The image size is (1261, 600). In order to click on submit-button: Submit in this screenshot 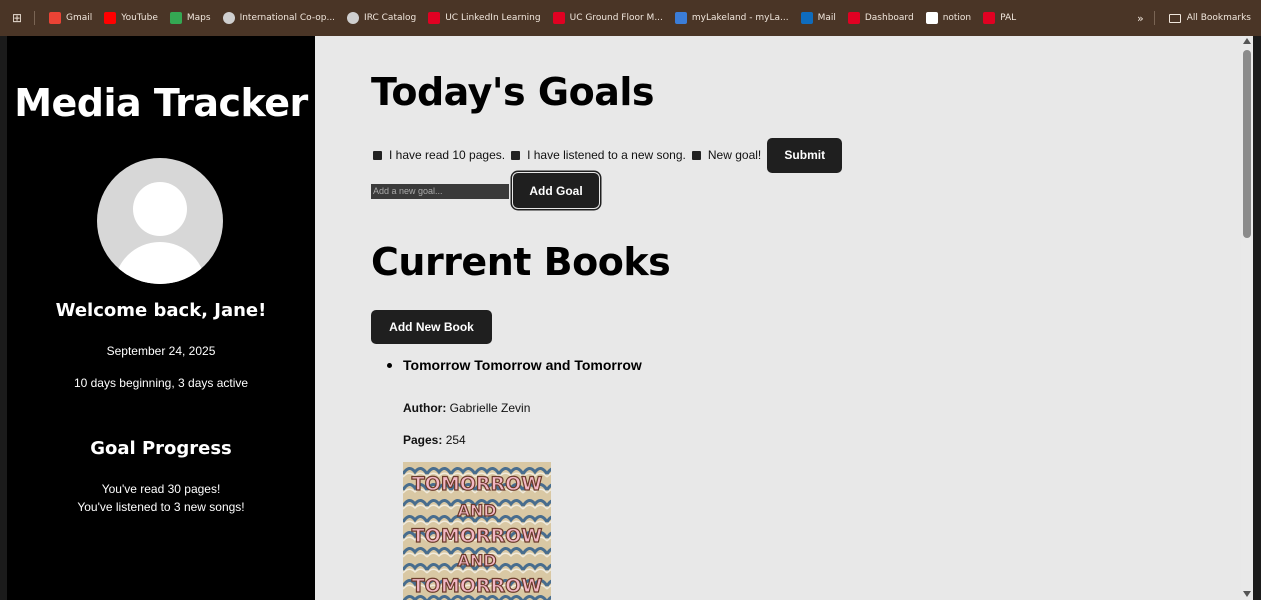, I will do `click(805, 155)`.